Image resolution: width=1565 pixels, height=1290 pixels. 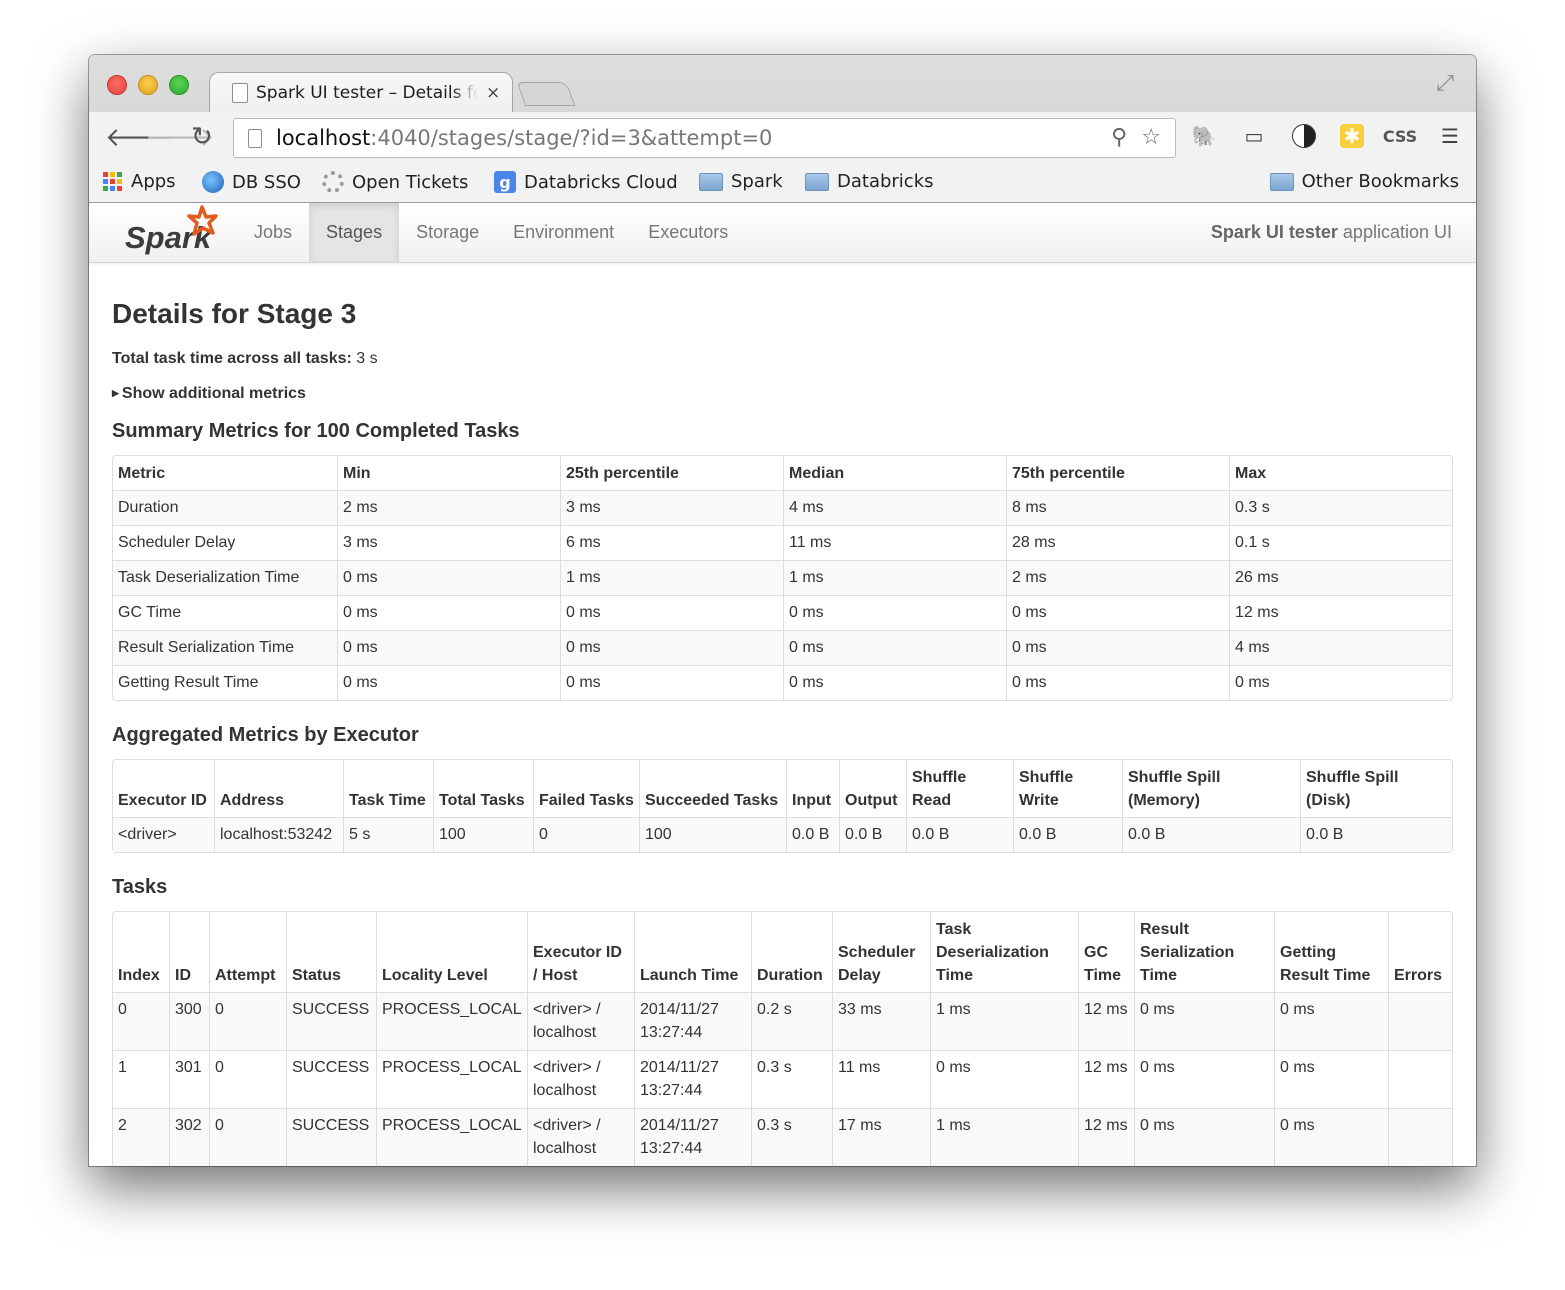 What do you see at coordinates (367, 92) in the screenshot?
I see `tab-title: Spark UI tester – Details for Stage 3` at bounding box center [367, 92].